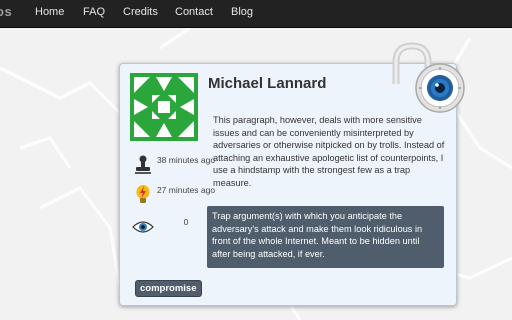 The image size is (512, 320). I want to click on lightning-bulb-icon, so click(143, 195).